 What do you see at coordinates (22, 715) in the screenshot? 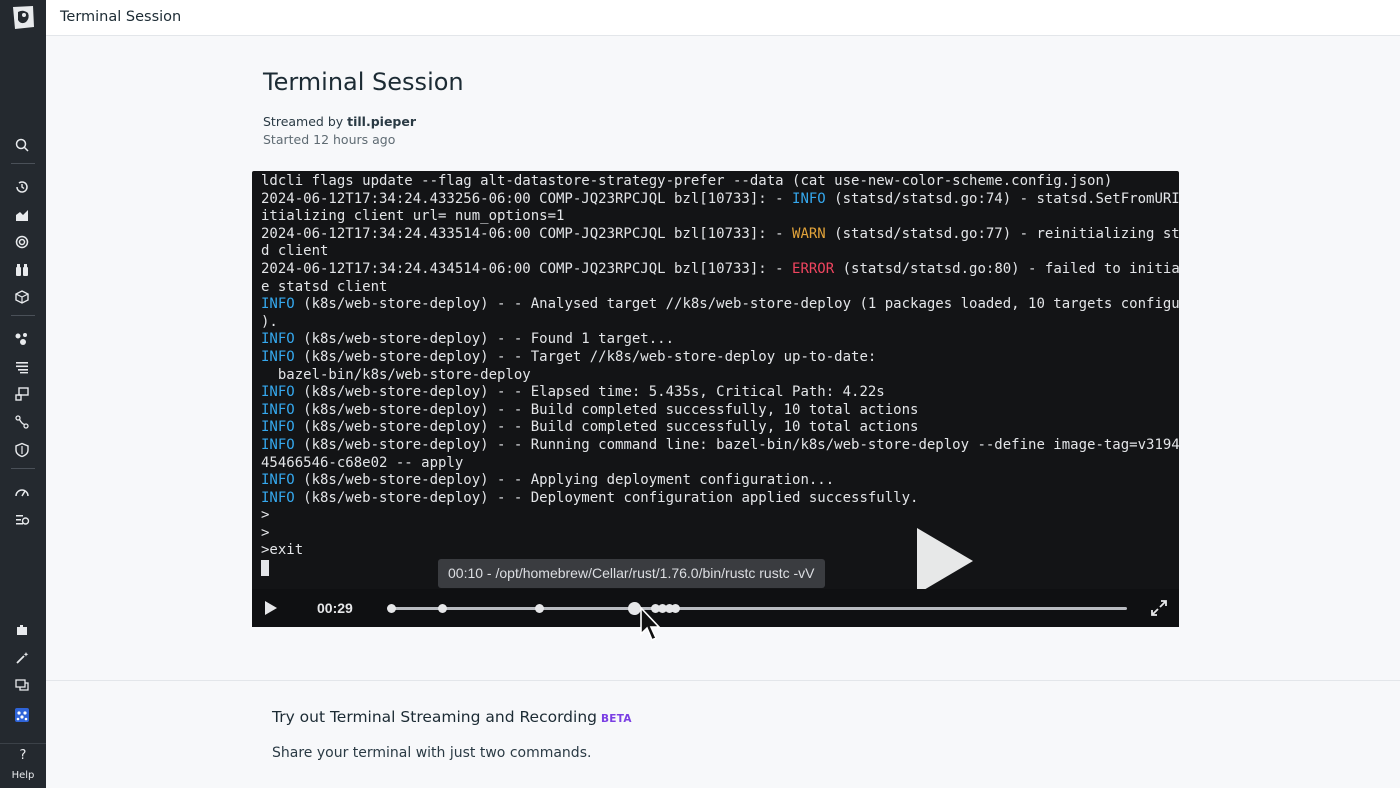
I see `apps-icon` at bounding box center [22, 715].